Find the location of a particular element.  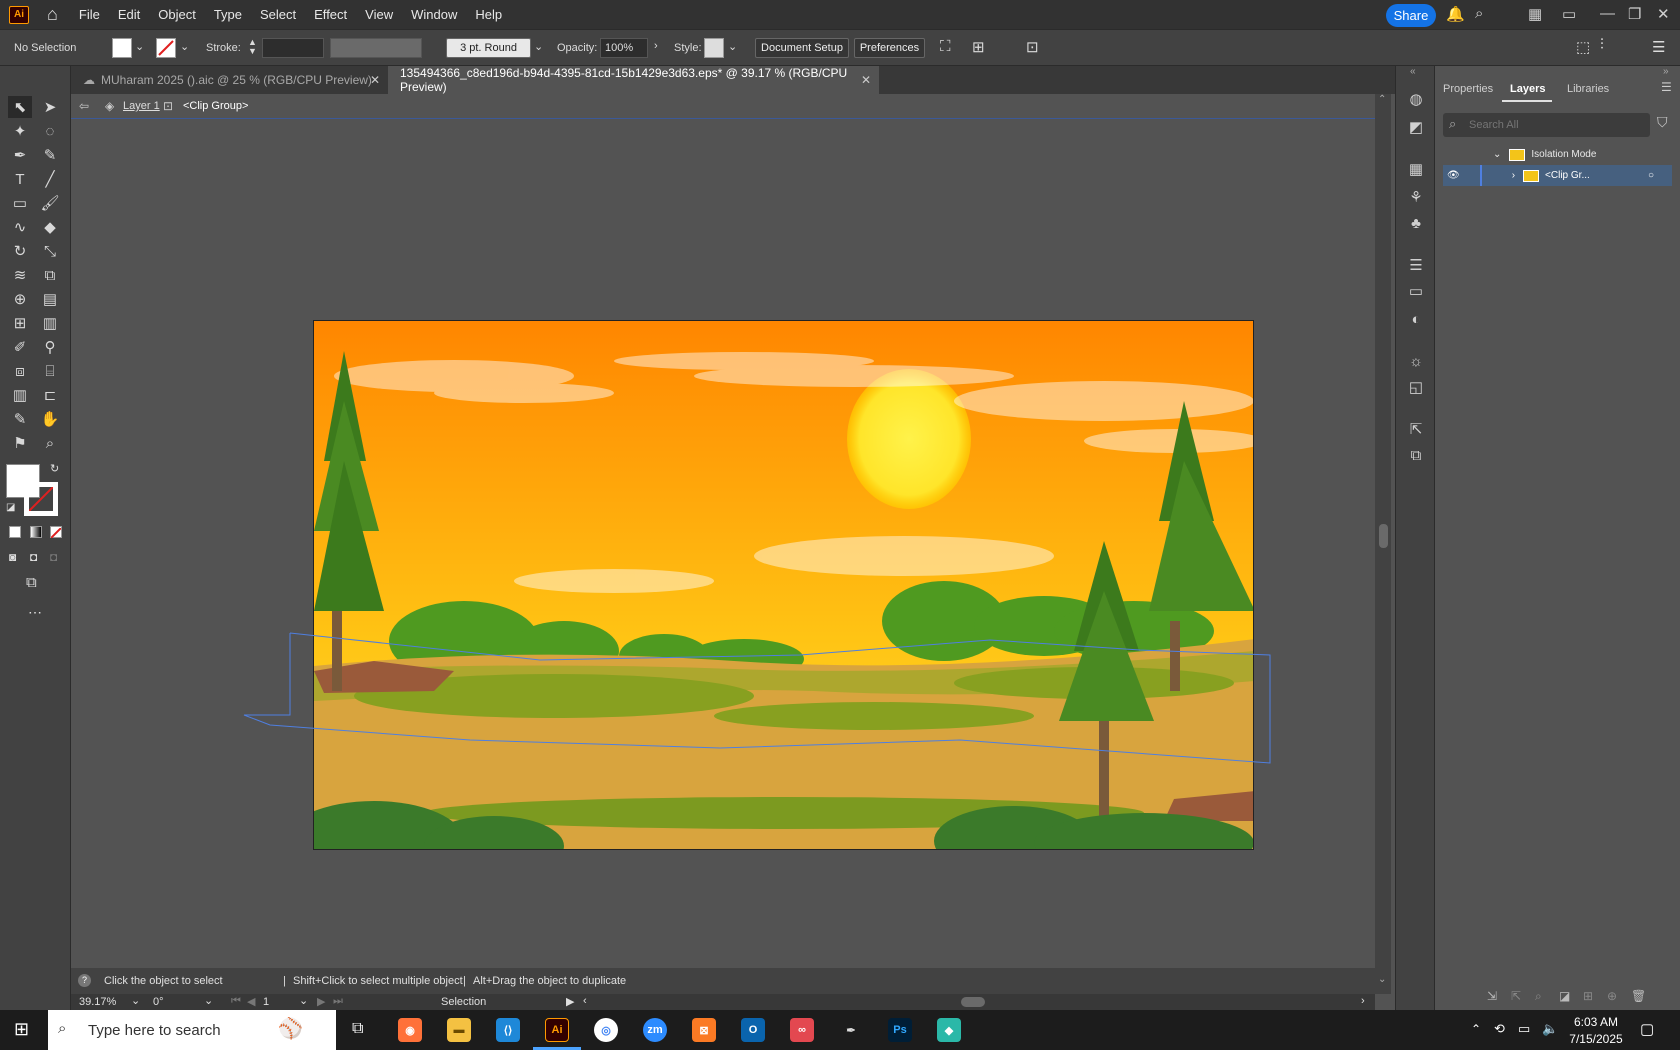

next-artboard-icon: ▶ is located at coordinates (321, 1001).